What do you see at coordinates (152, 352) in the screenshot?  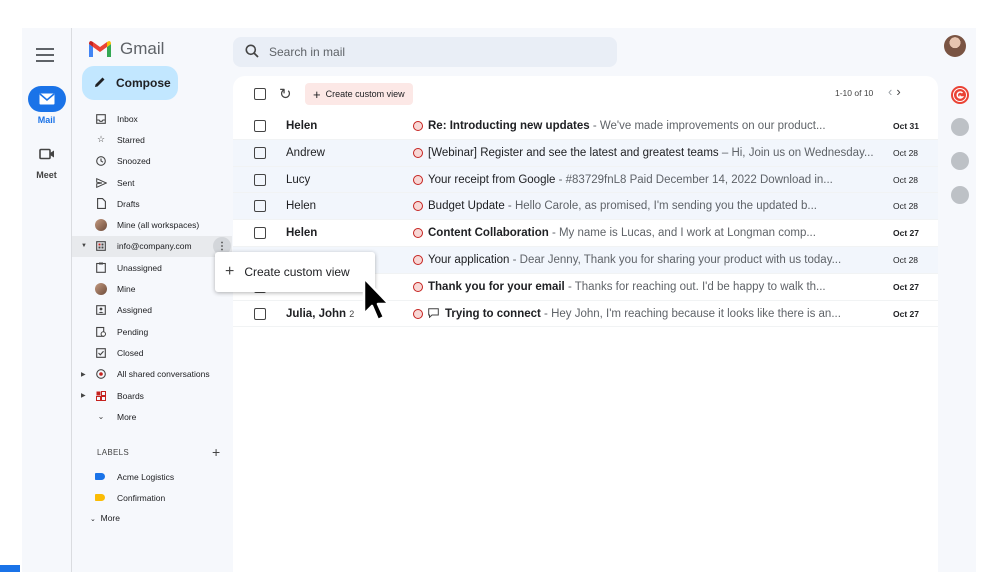 I see `sidebar-item-closed: Closed` at bounding box center [152, 352].